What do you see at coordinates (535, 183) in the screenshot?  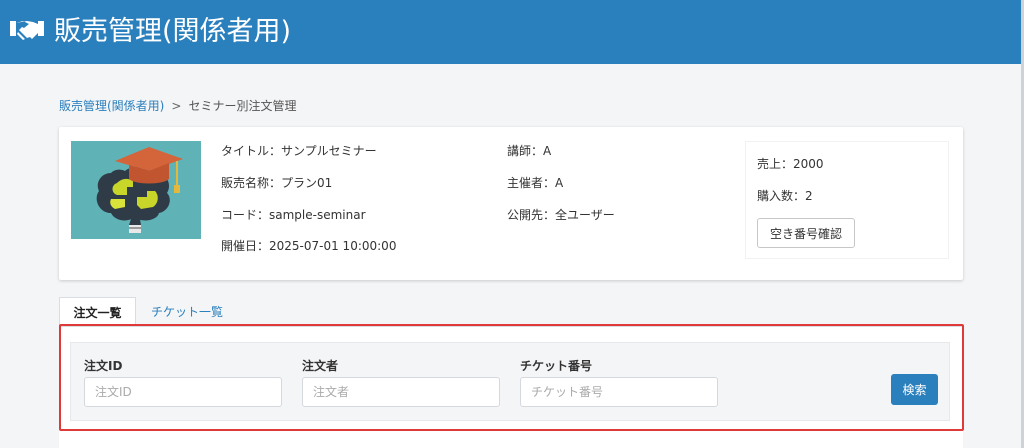 I see `seminar-organizer: 主催者：A` at bounding box center [535, 183].